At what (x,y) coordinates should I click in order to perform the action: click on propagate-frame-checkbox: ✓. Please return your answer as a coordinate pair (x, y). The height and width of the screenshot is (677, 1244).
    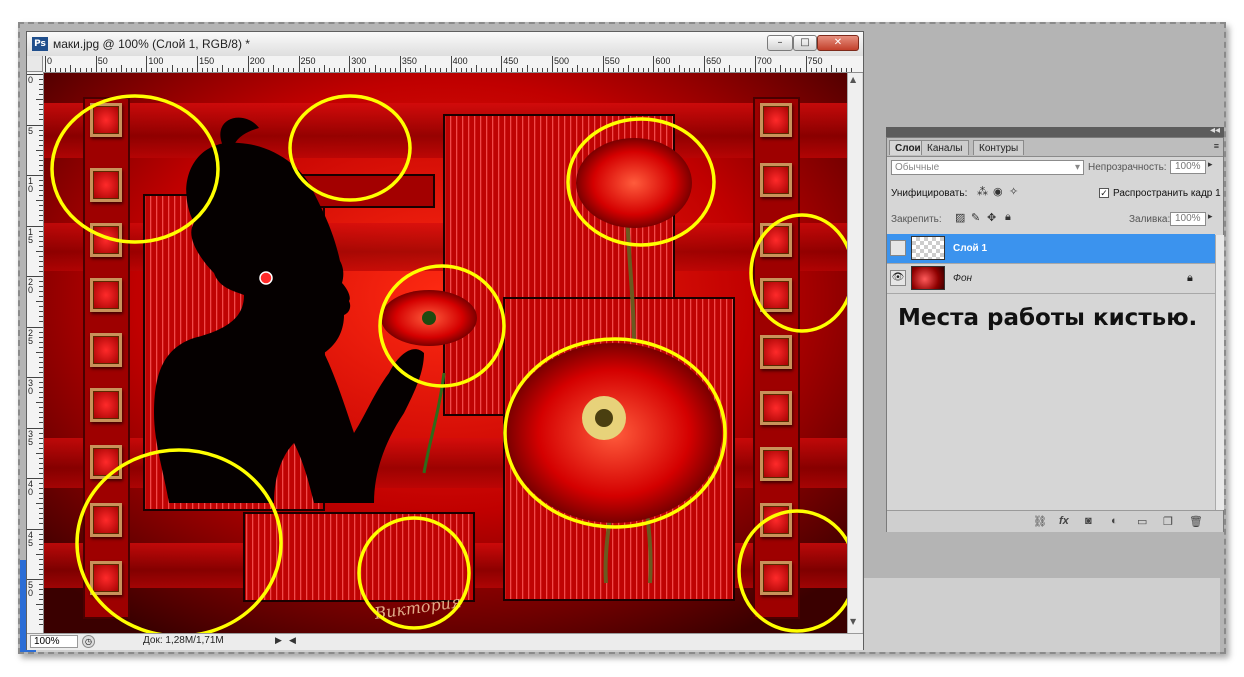
    Looking at the image, I should click on (1104, 193).